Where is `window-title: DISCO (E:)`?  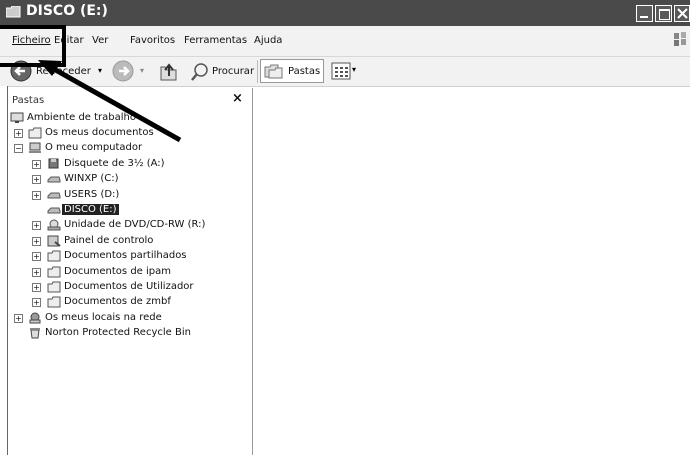 window-title: DISCO (E:) is located at coordinates (67, 11).